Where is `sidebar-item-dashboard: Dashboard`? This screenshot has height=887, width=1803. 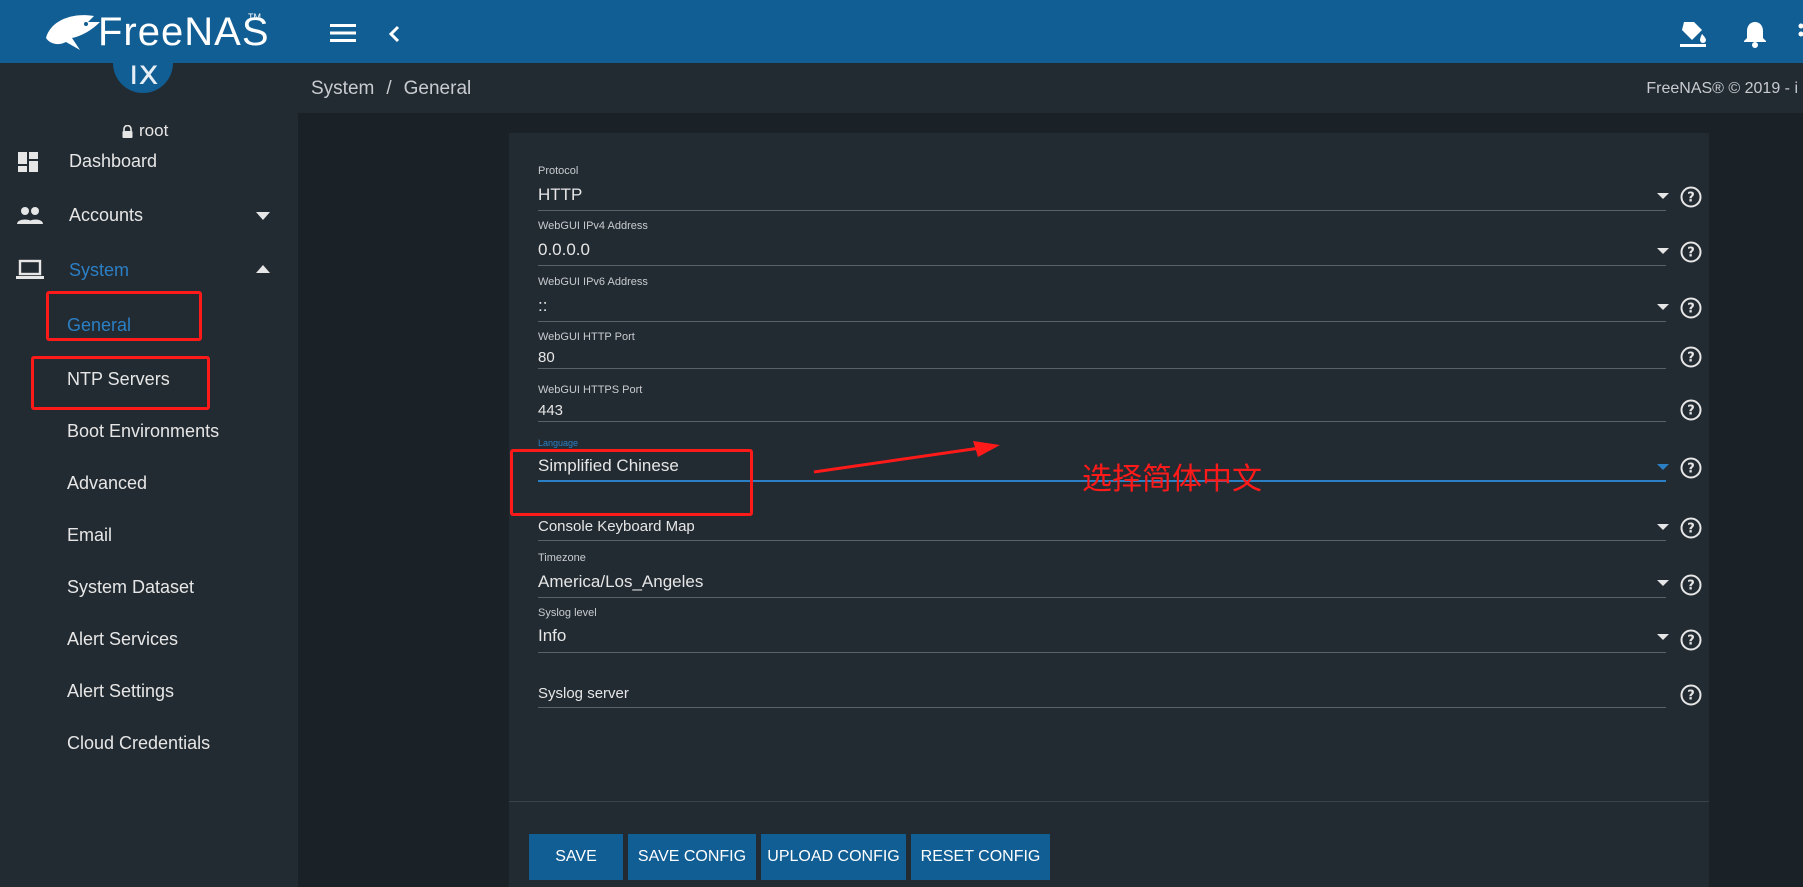
sidebar-item-dashboard: Dashboard is located at coordinates (149, 162).